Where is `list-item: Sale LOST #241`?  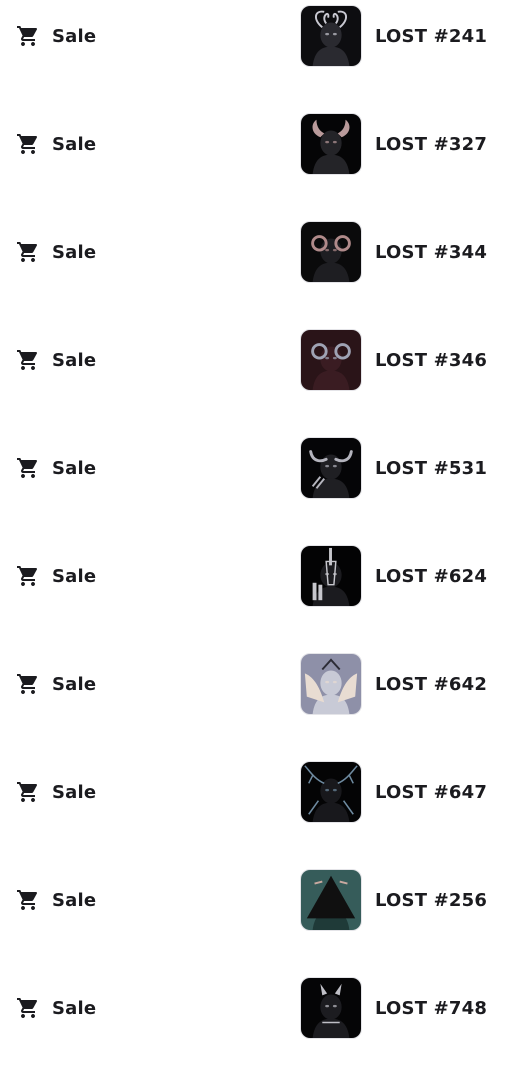
list-item: Sale LOST #241 is located at coordinates (258, 54).